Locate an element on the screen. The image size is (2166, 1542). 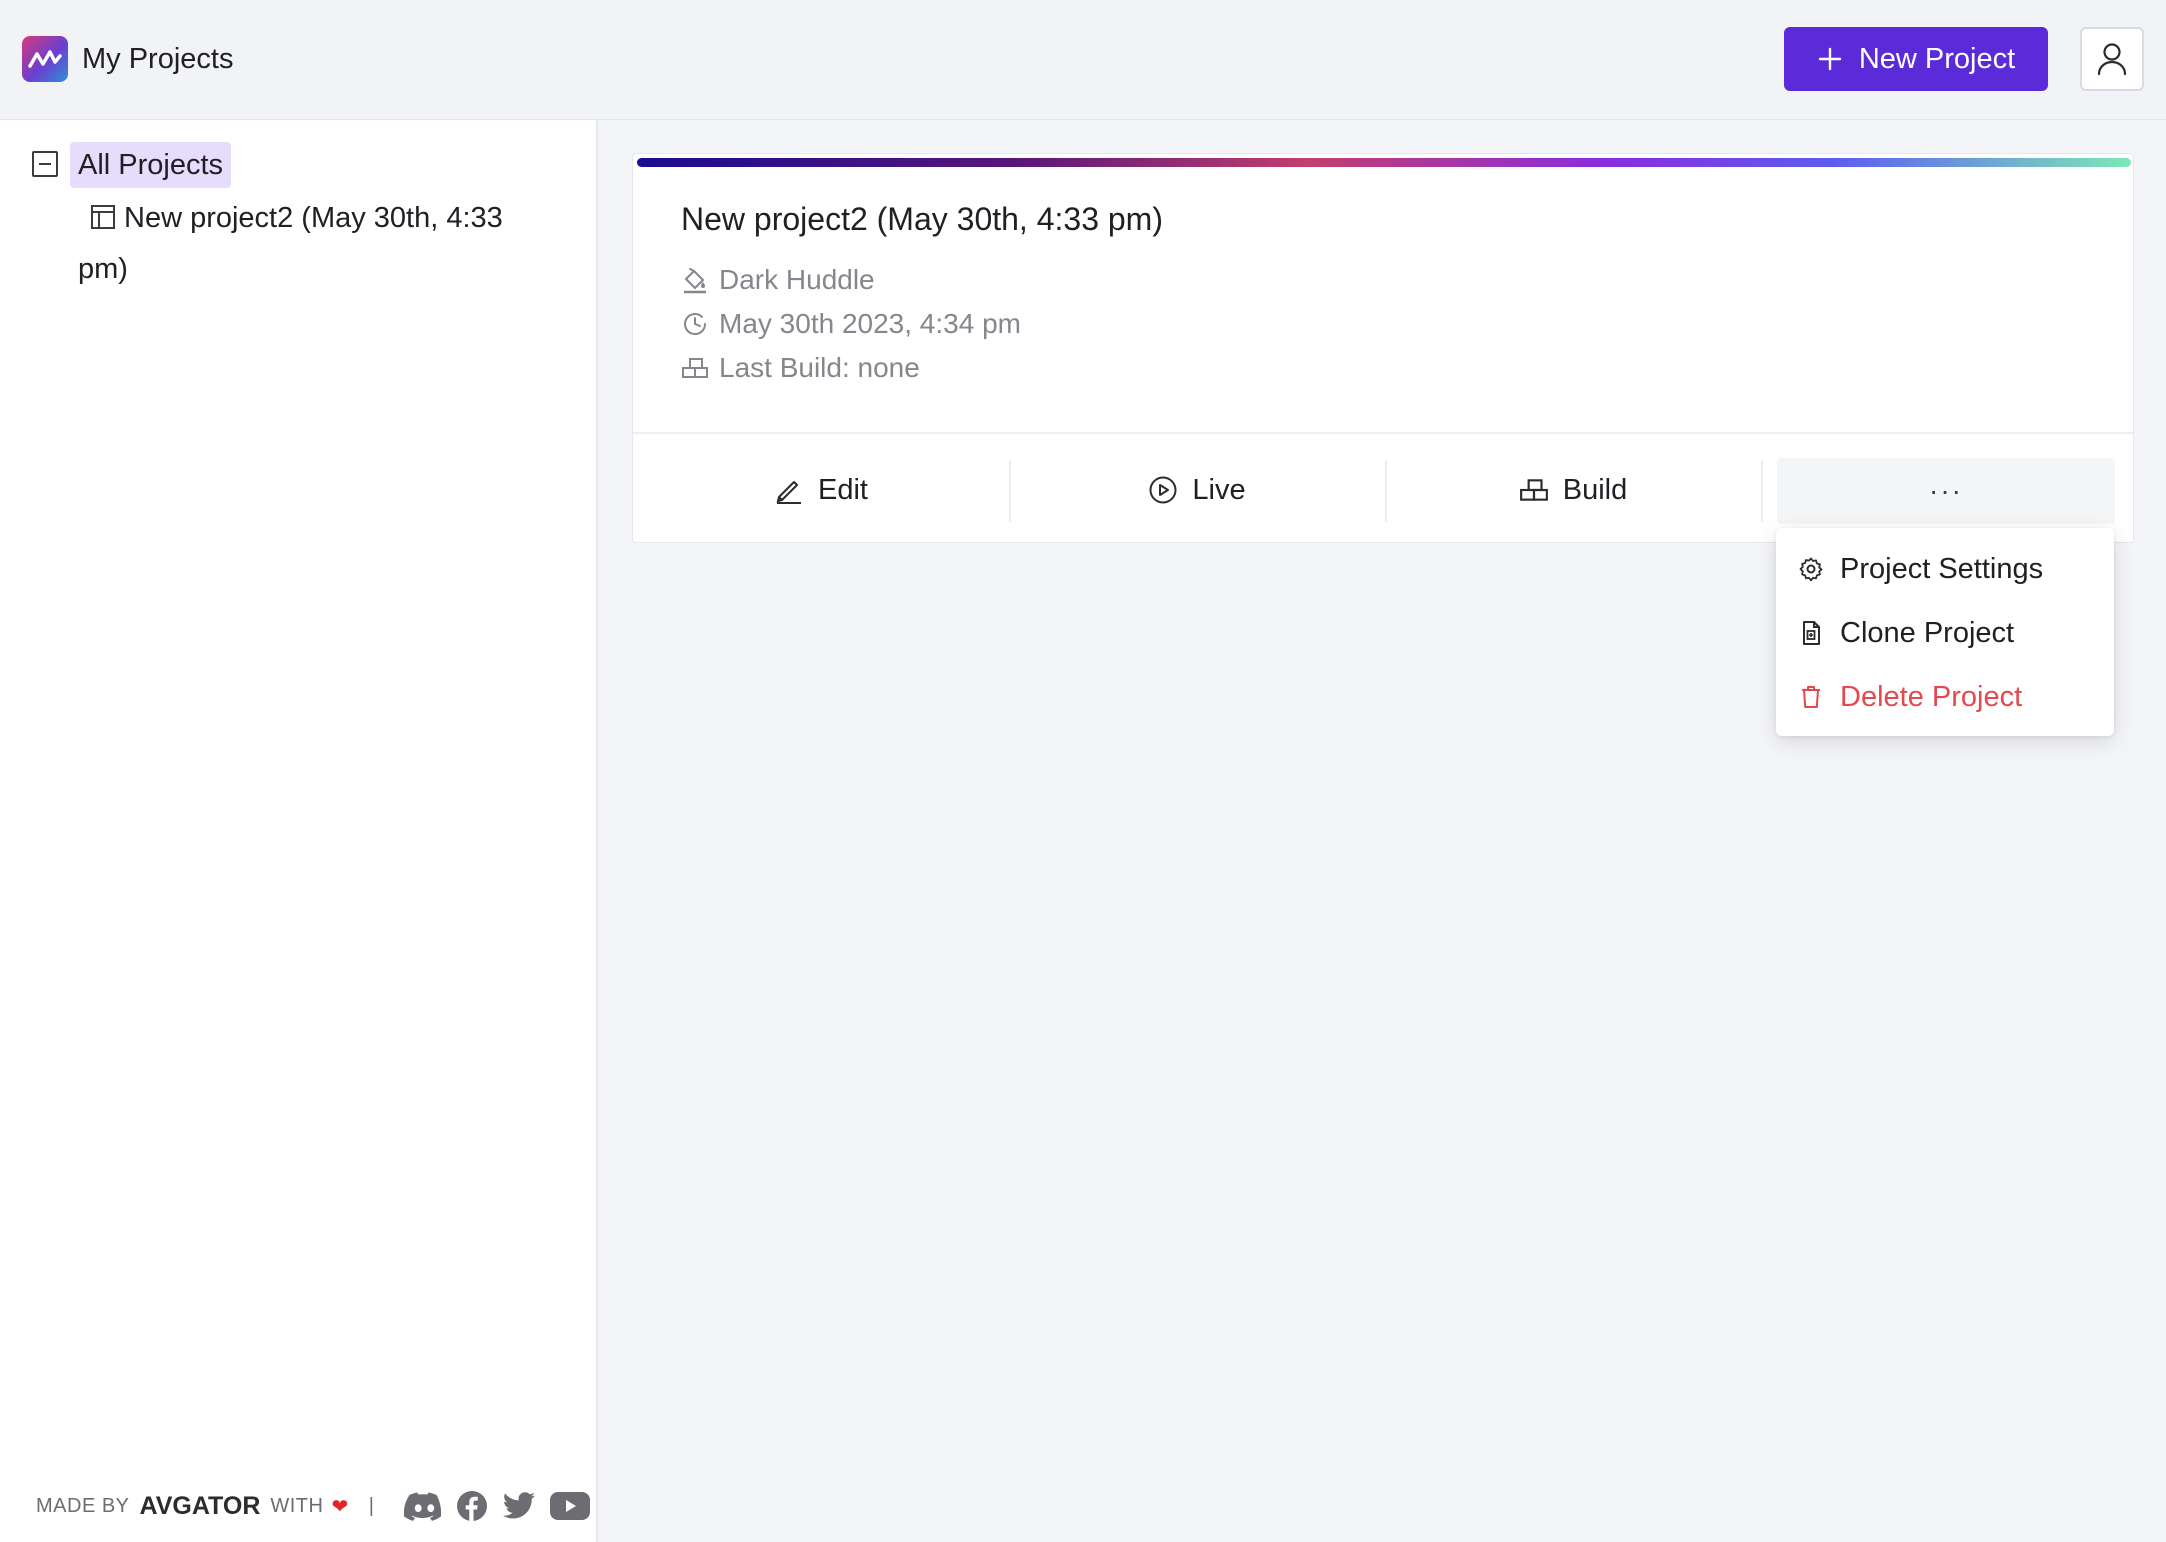
menu-item-delete-project: Delete Project is located at coordinates (1945, 697).